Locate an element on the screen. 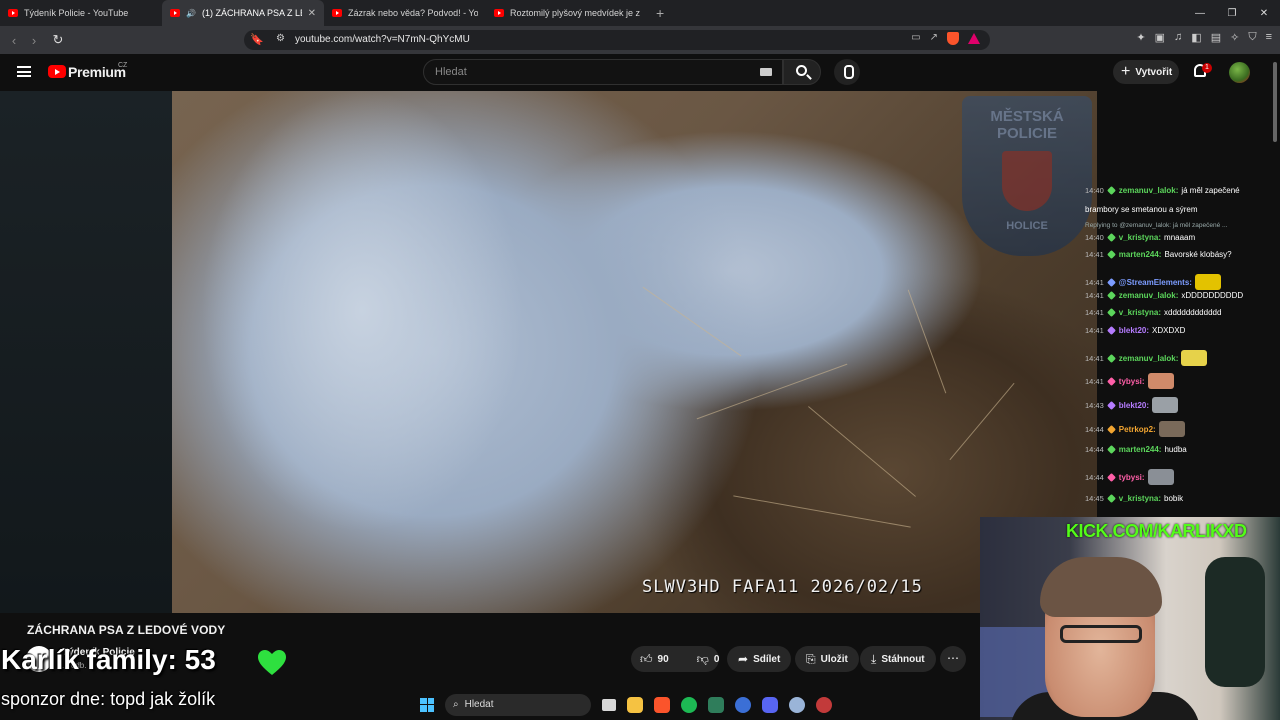 This screenshot has width=1280, height=720. create-button: + Vytvořit is located at coordinates (1146, 72).